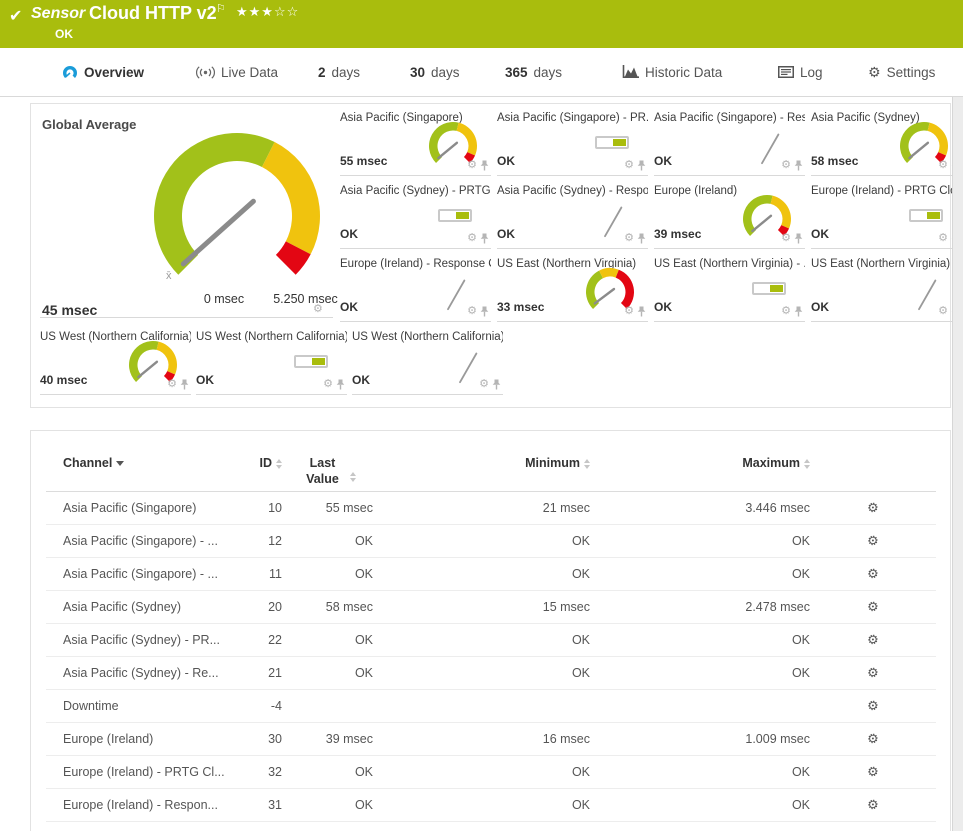 This screenshot has height=831, width=963. What do you see at coordinates (566, 607) in the screenshot?
I see `channel-minimum: 15 msec` at bounding box center [566, 607].